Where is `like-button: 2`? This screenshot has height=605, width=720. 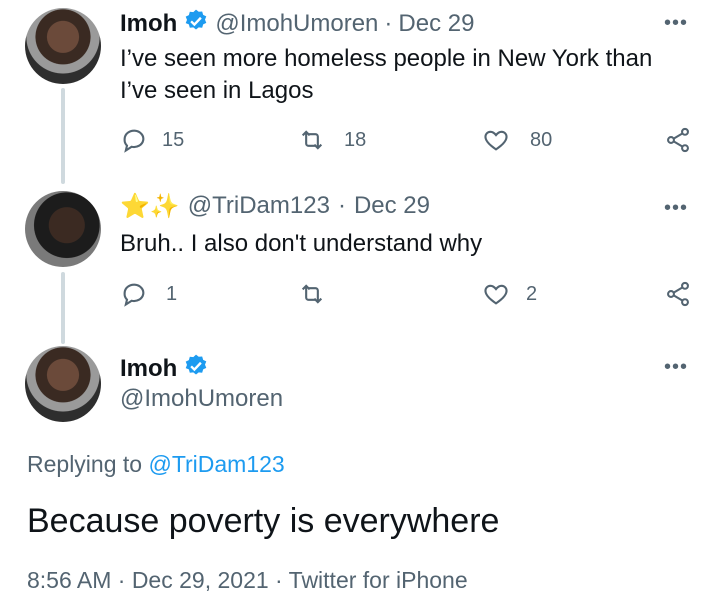 like-button: 2 is located at coordinates (509, 294).